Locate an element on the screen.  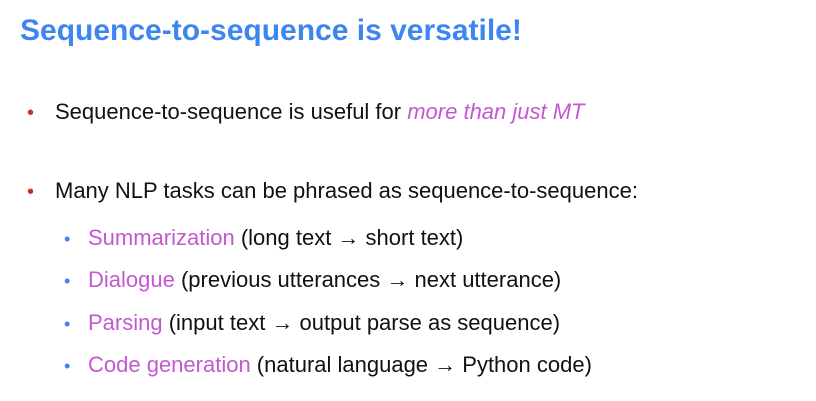
sub-bullet-desc: (long text → short text) is located at coordinates (349, 237).